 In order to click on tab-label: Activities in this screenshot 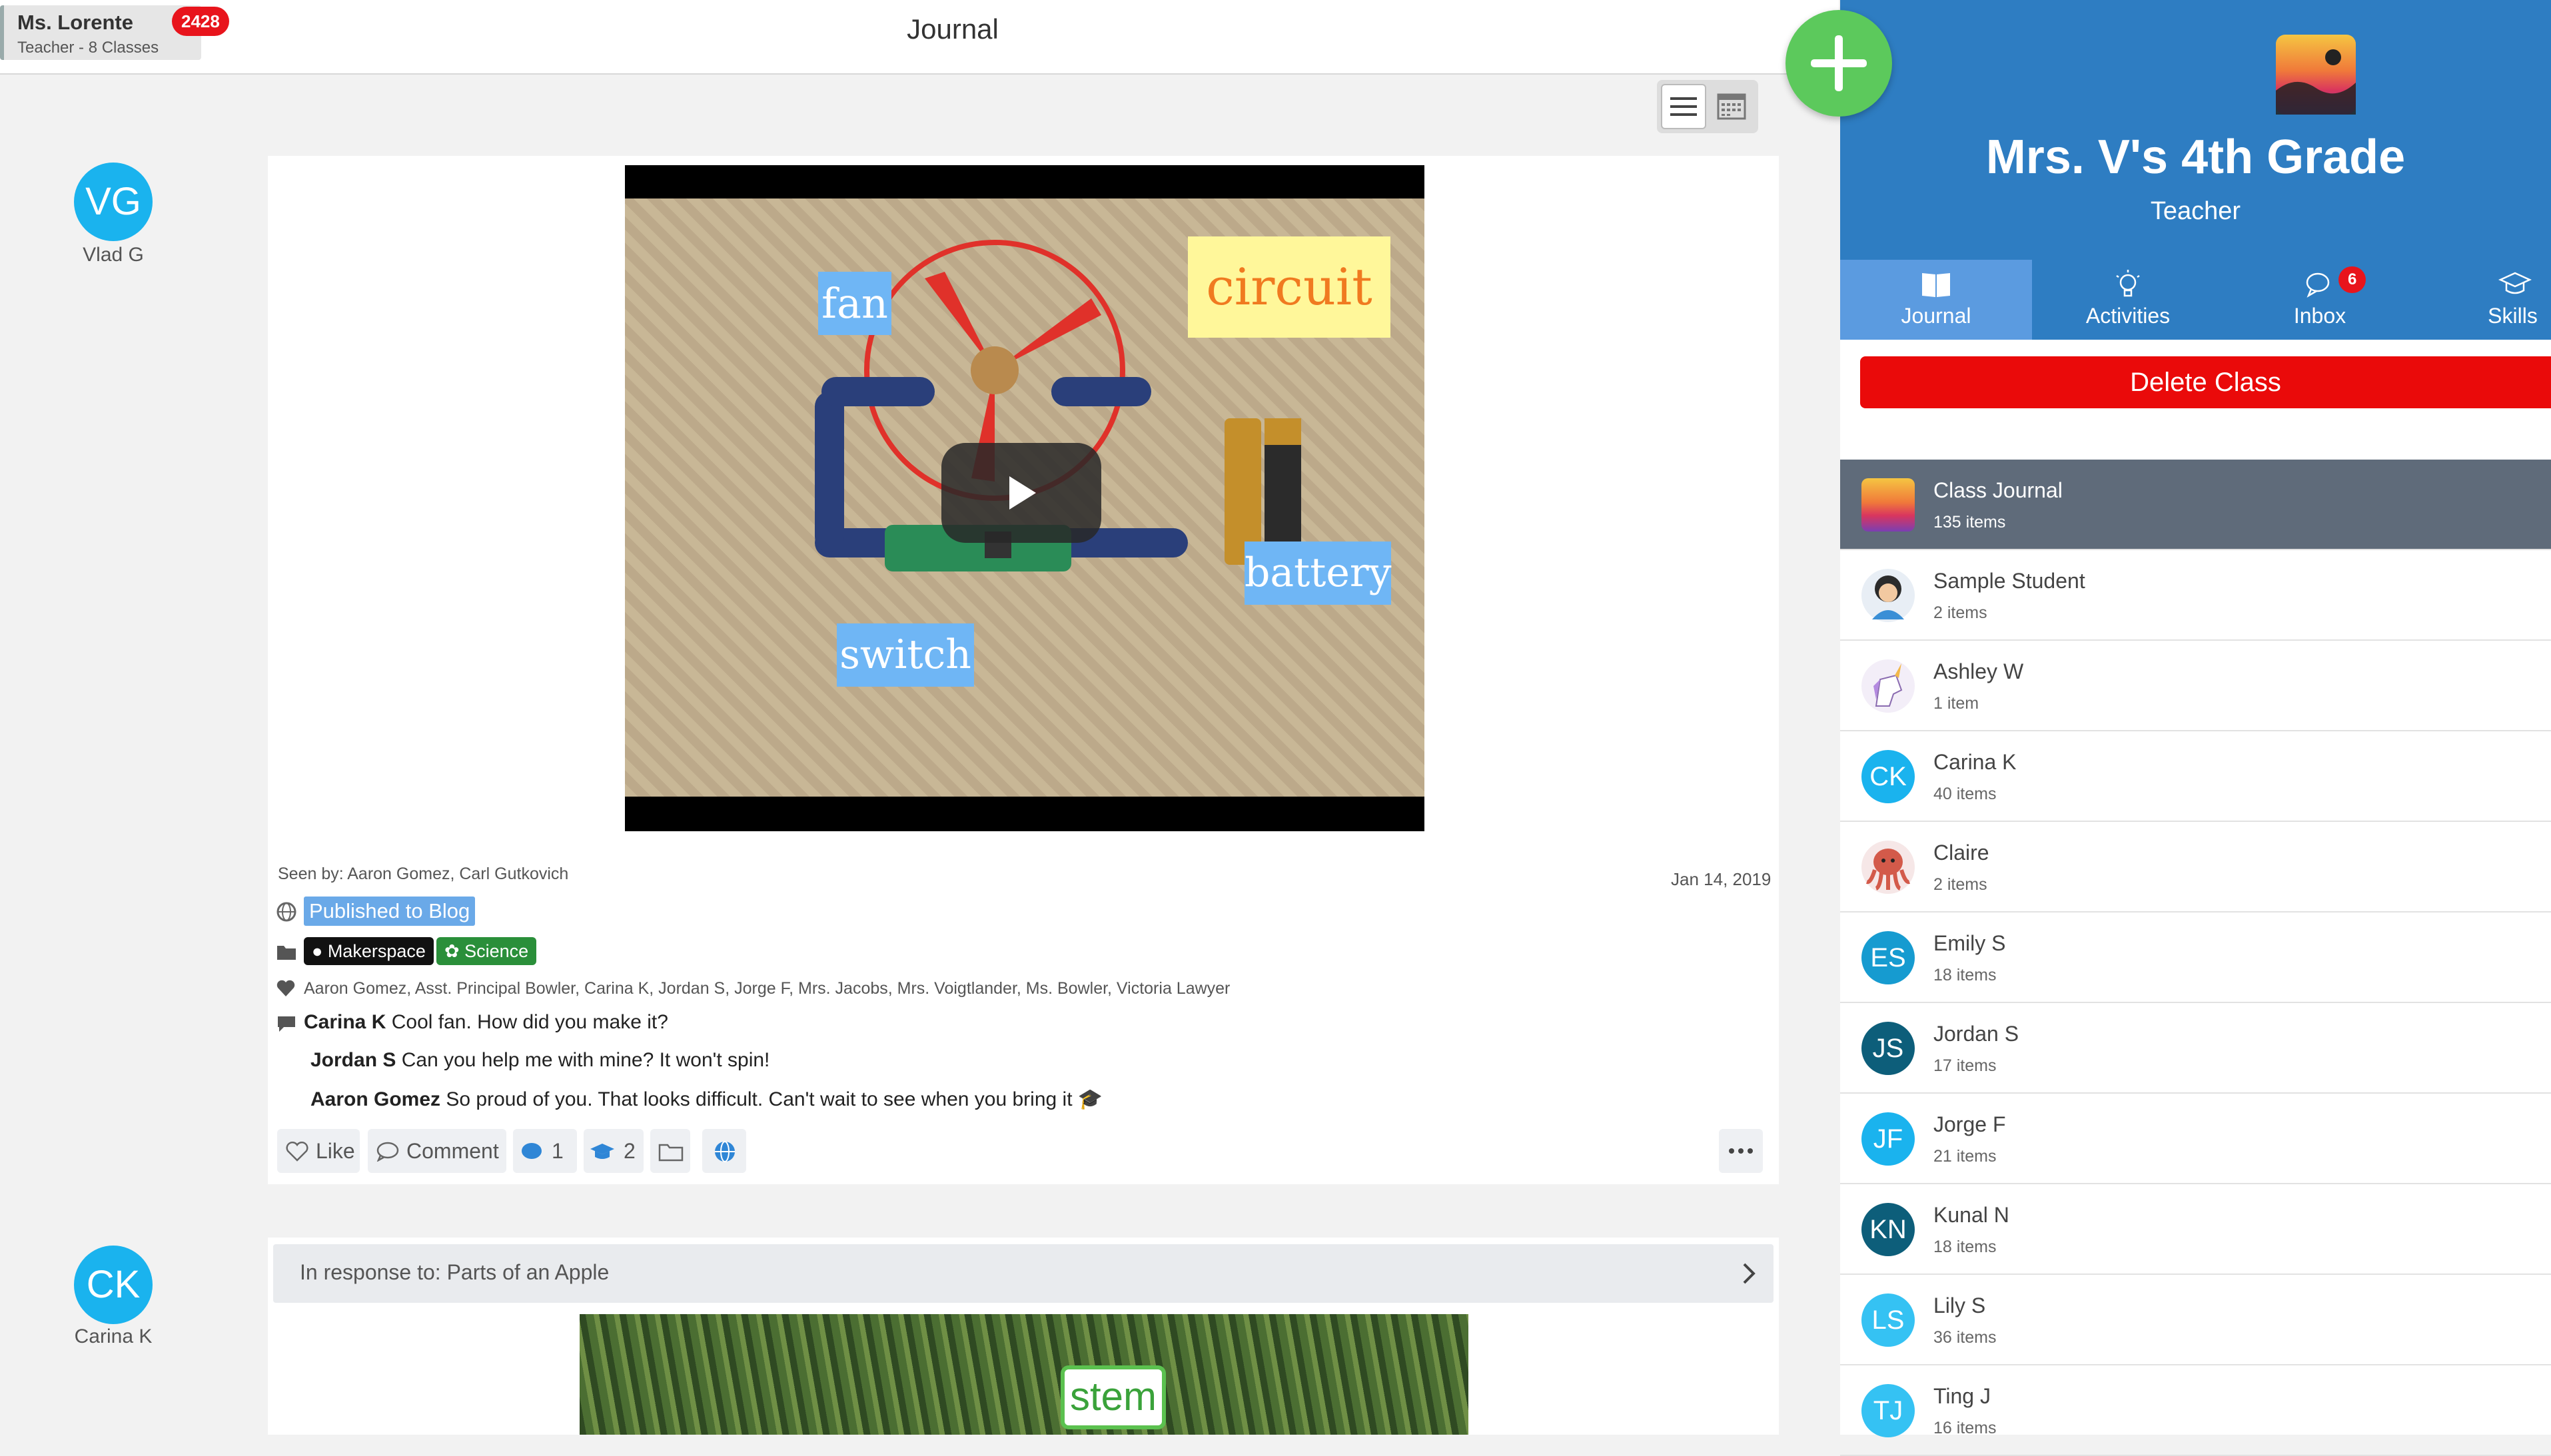, I will do `click(2128, 316)`.